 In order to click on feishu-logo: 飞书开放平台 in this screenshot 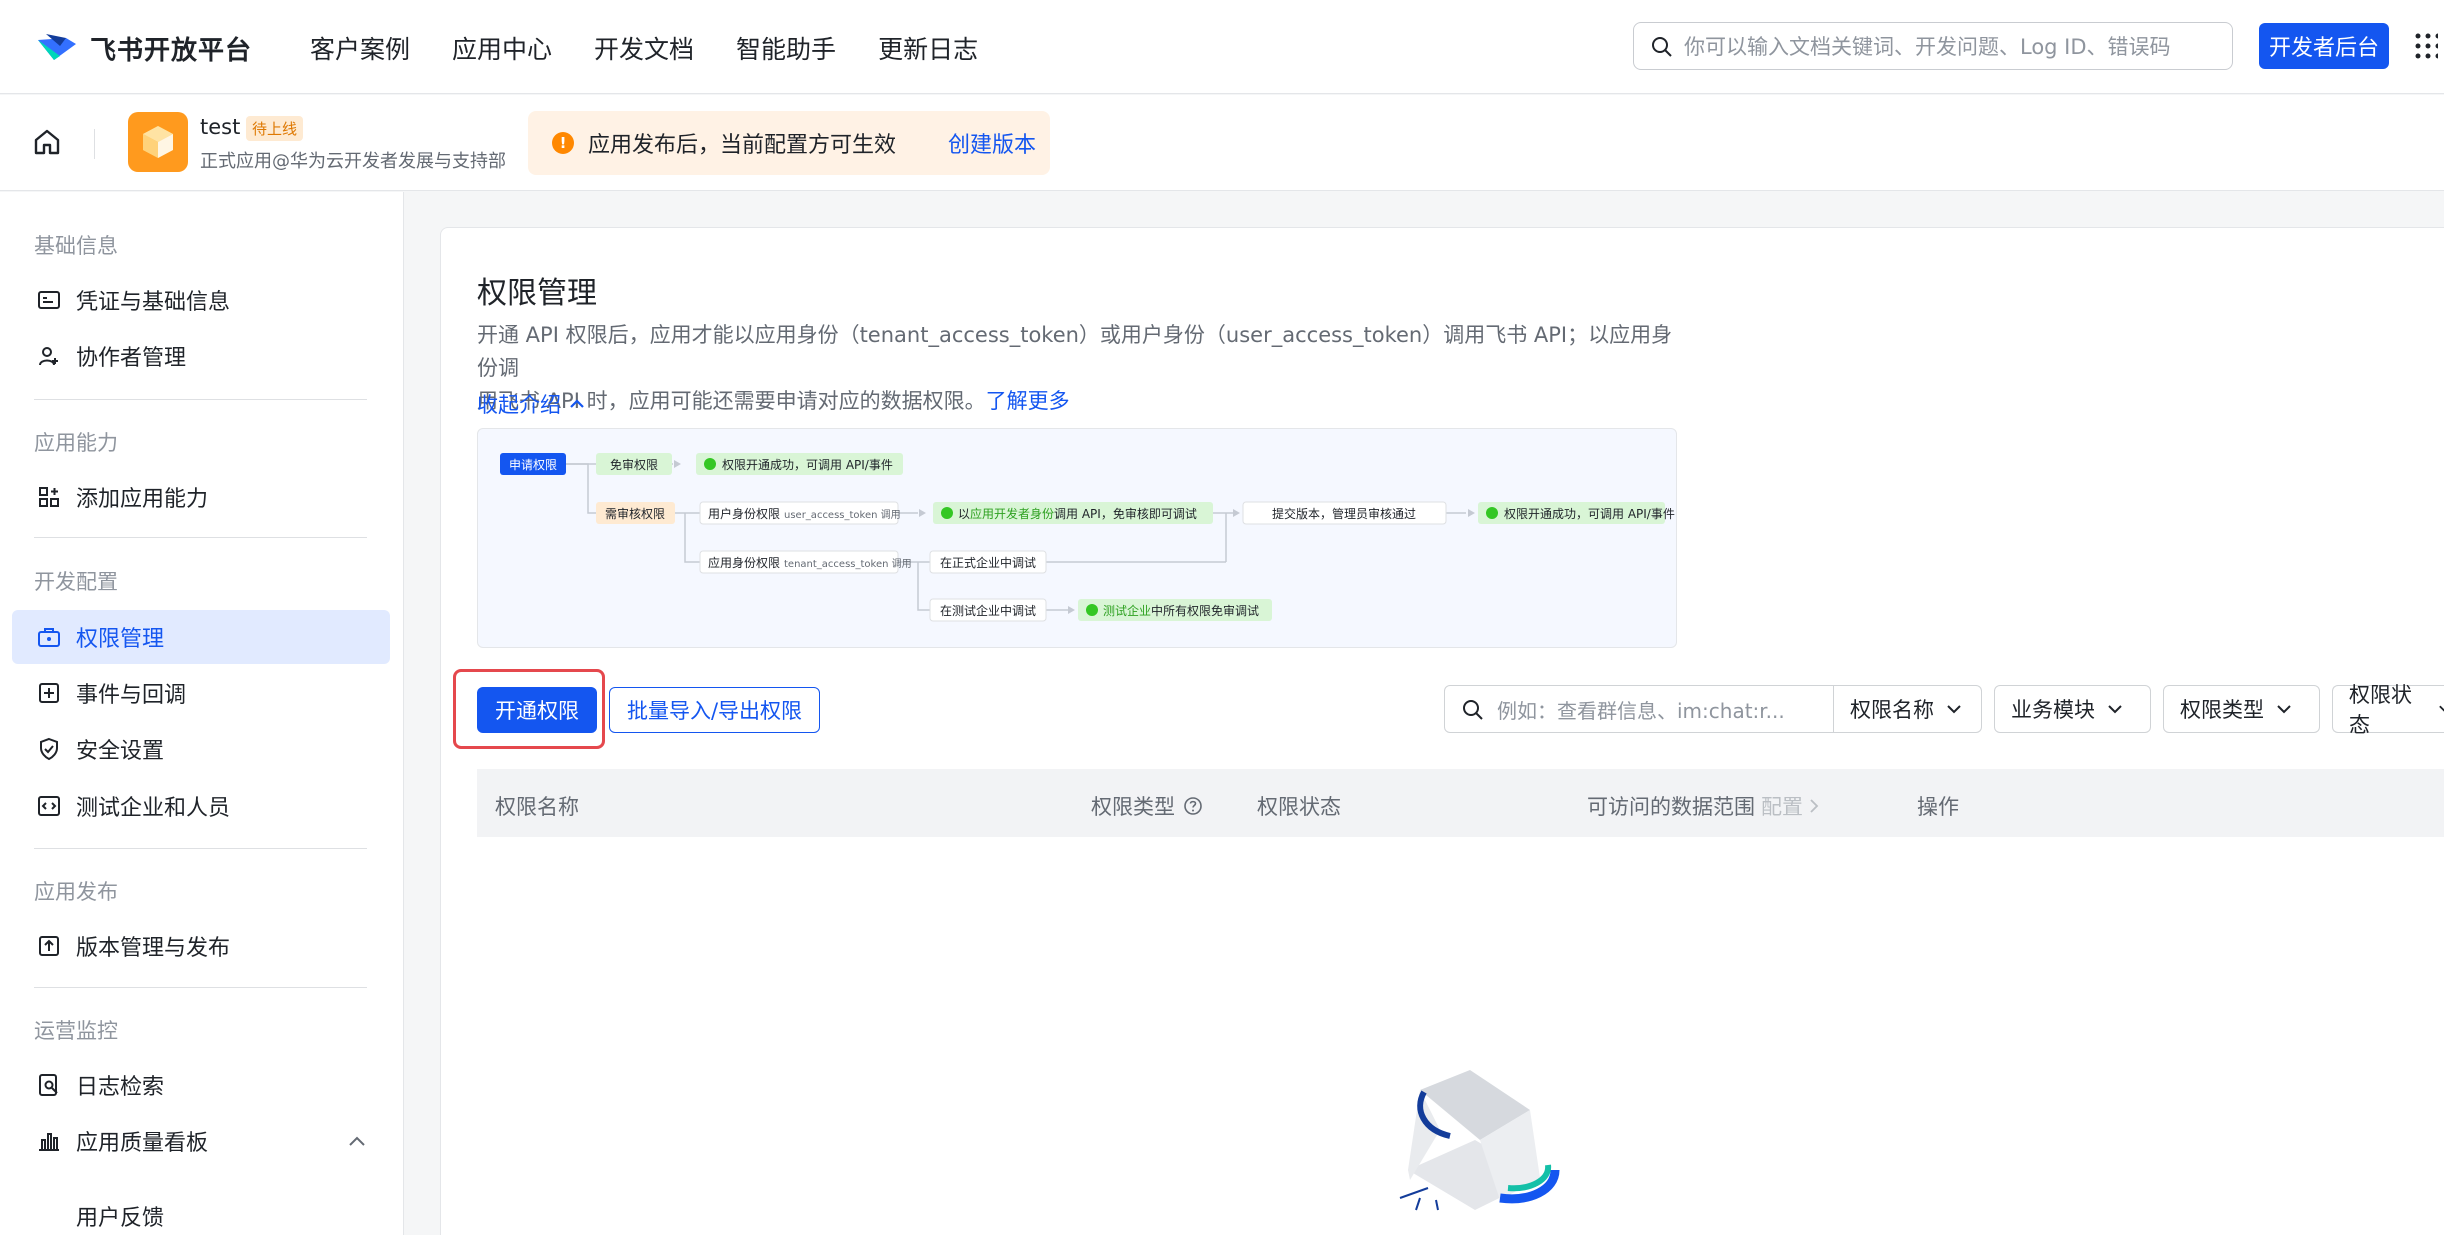, I will do `click(144, 48)`.